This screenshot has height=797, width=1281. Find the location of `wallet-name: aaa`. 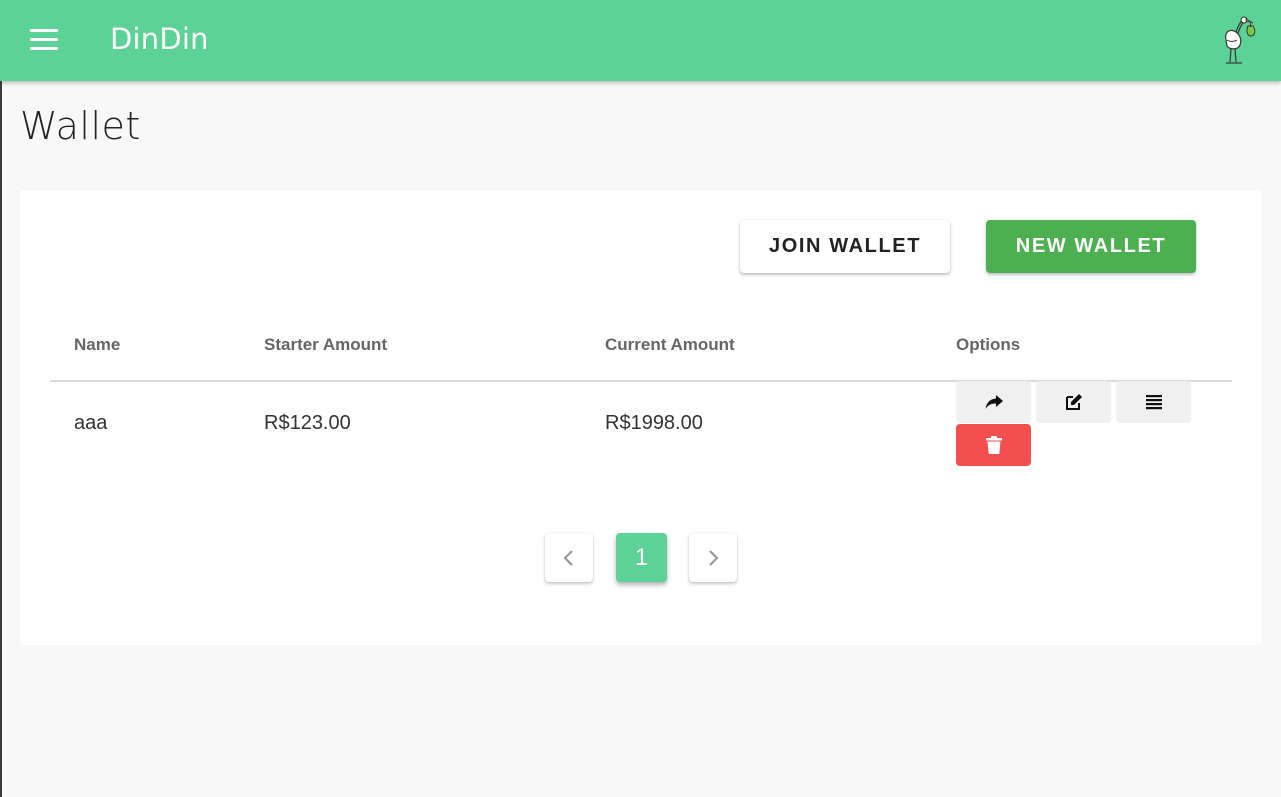

wallet-name: aaa is located at coordinates (91, 423).